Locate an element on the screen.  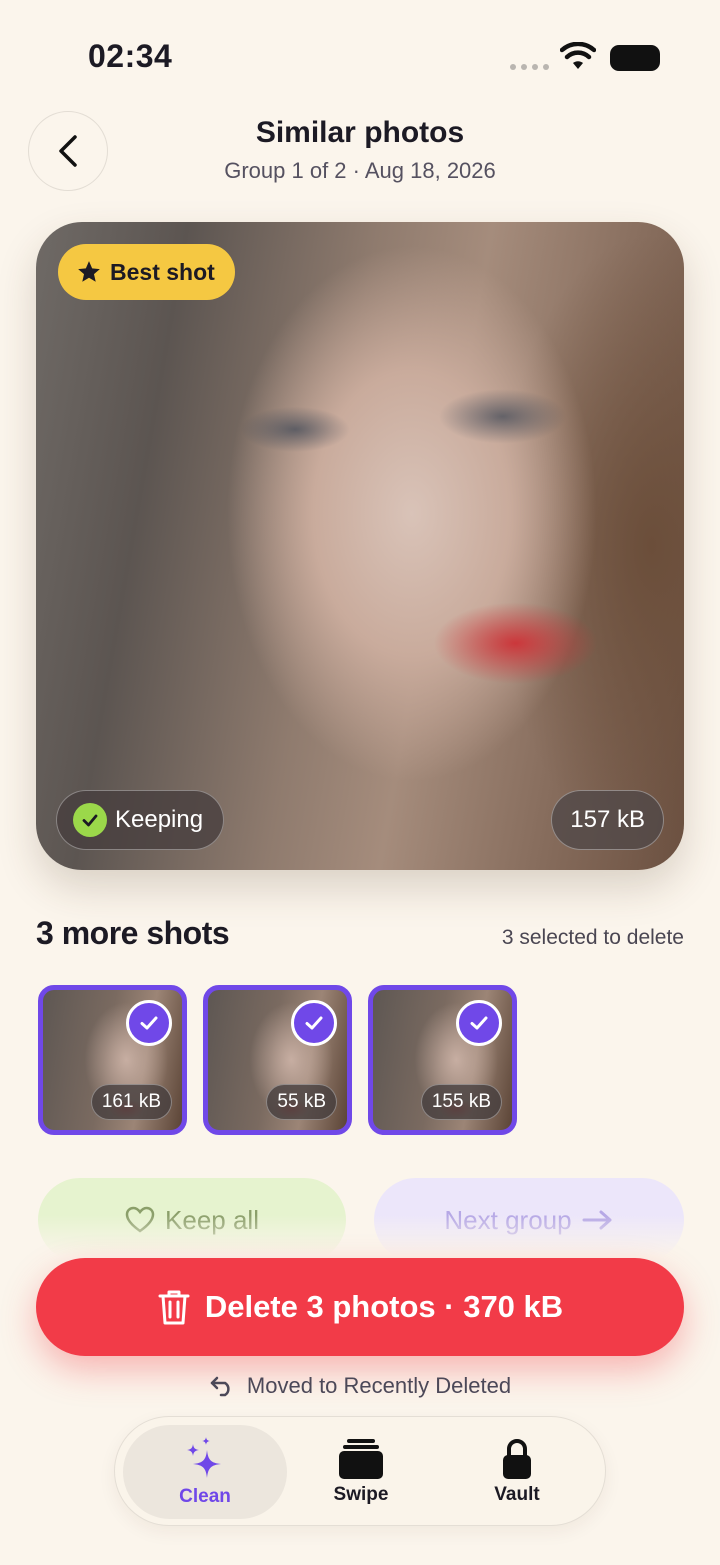
best-shot-badge: Best shot is located at coordinates (146, 272).